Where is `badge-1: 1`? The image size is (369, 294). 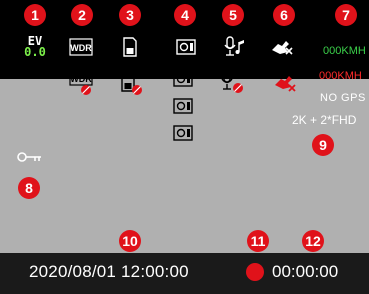
badge-1: 1 is located at coordinates (35, 15).